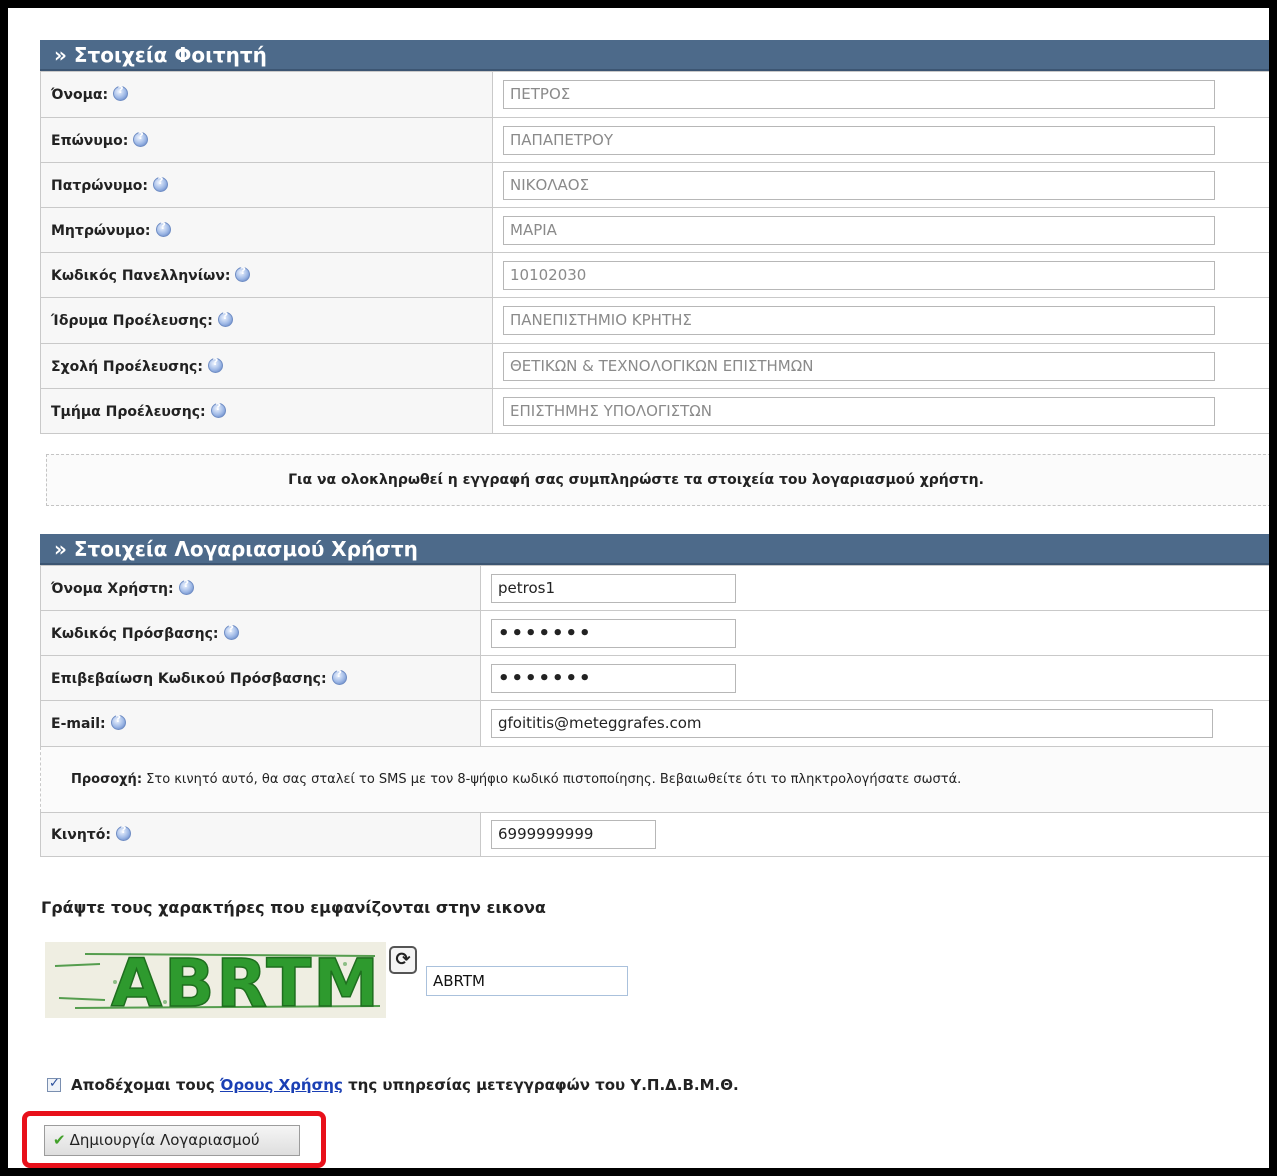 The image size is (1277, 1176). Describe the element at coordinates (135, 633) in the screenshot. I see `field-label: Κωδικός Πρόσβασης:` at that location.